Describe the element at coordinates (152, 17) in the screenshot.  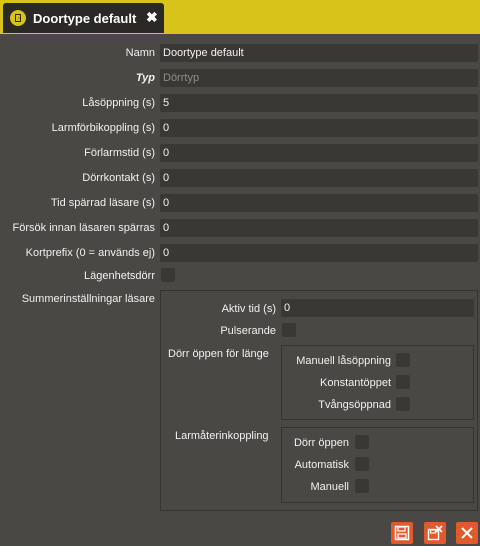
I see `tab-close-icon: ✖` at that location.